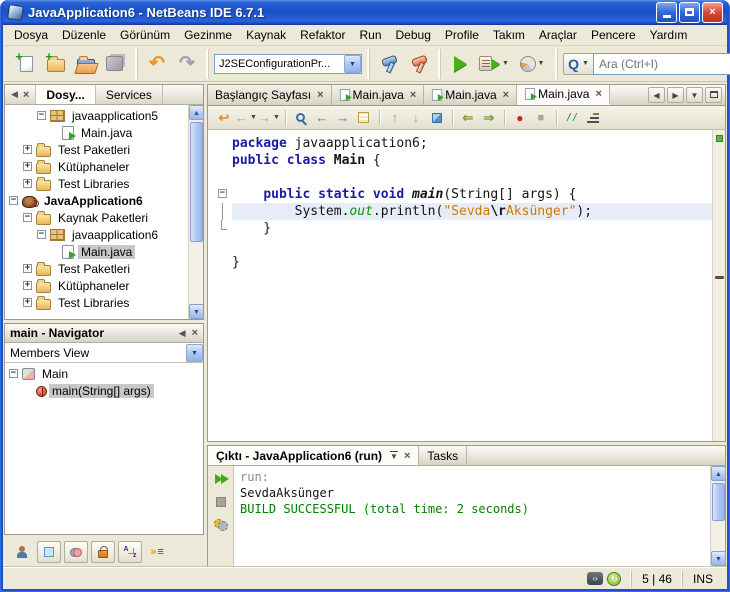 This screenshot has width=730, height=592. I want to click on tab-services: Services, so click(129, 94).